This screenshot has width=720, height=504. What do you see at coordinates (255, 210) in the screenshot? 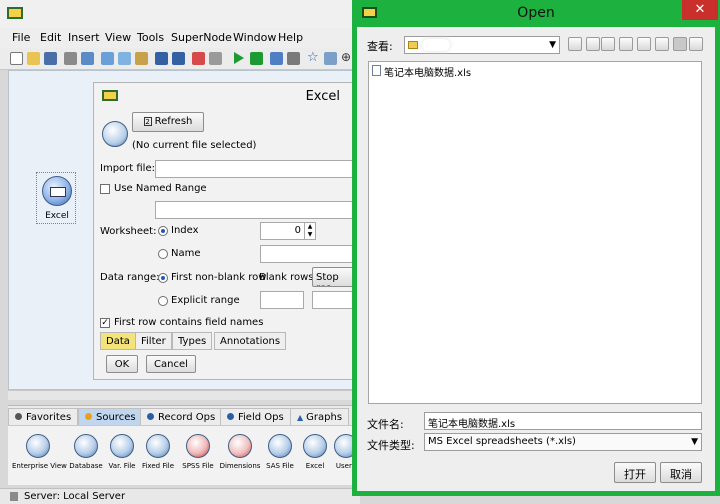
I see `named-range-input` at bounding box center [255, 210].